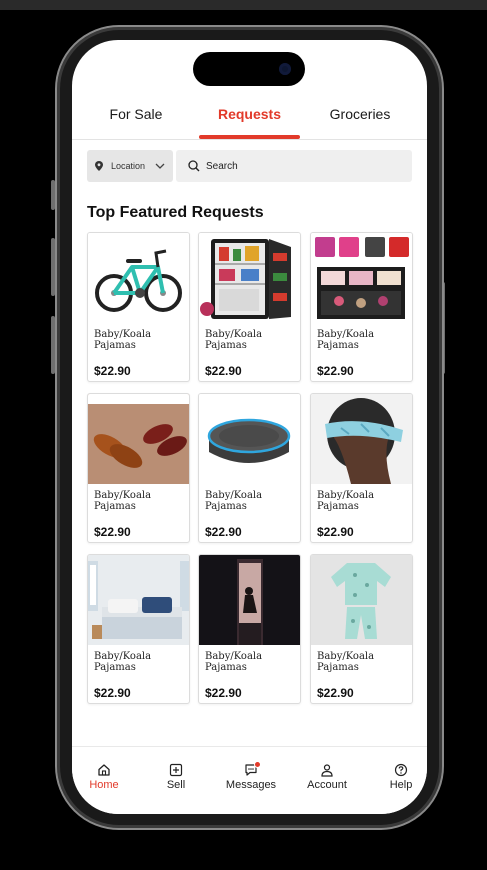  What do you see at coordinates (104, 777) in the screenshot?
I see `nav-home: Home` at bounding box center [104, 777].